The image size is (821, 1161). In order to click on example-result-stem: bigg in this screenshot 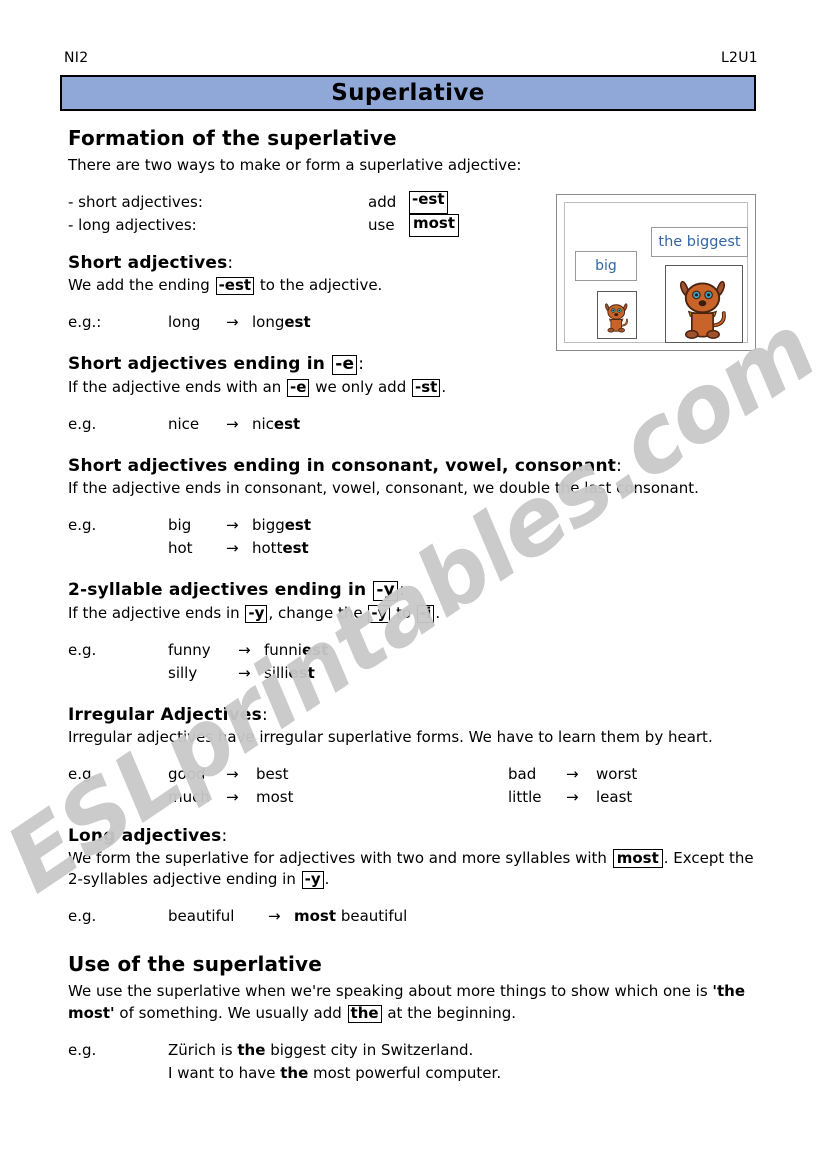, I will do `click(268, 524)`.